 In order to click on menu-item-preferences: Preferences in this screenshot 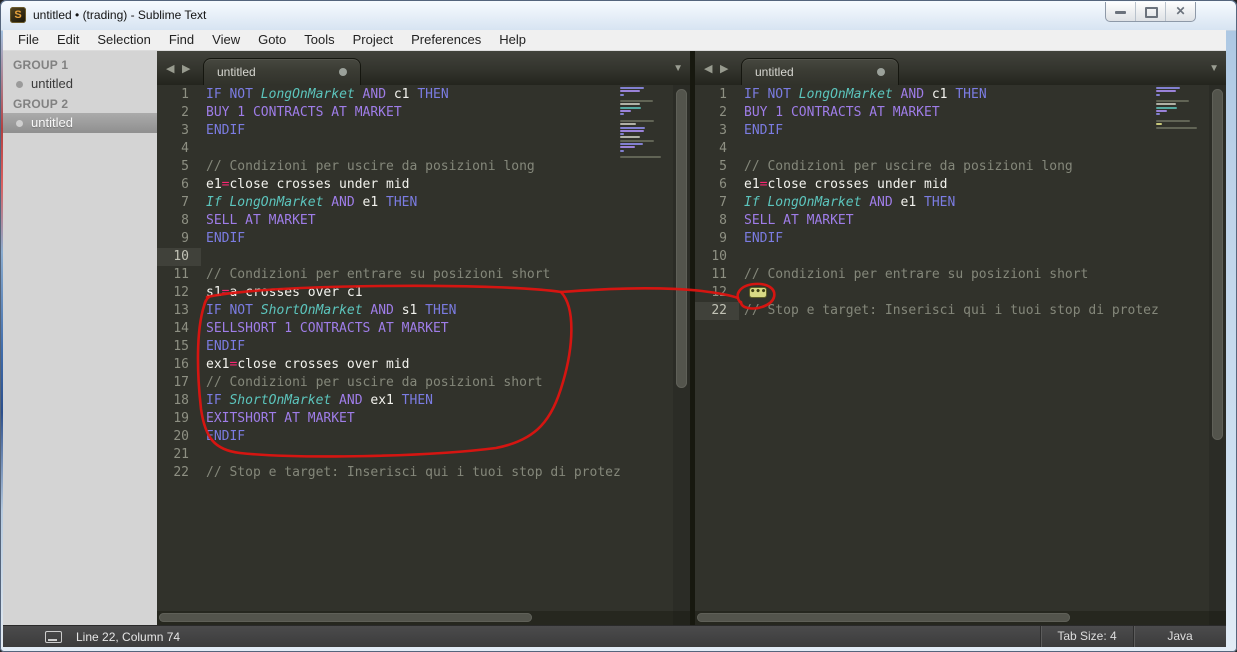, I will do `click(446, 40)`.